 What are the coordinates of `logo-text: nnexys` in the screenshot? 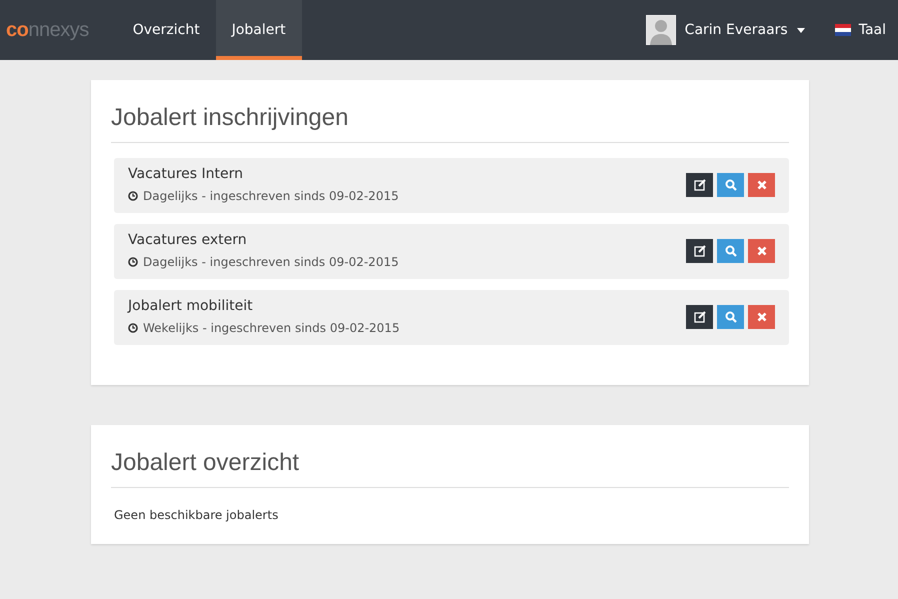 It's located at (58, 30).